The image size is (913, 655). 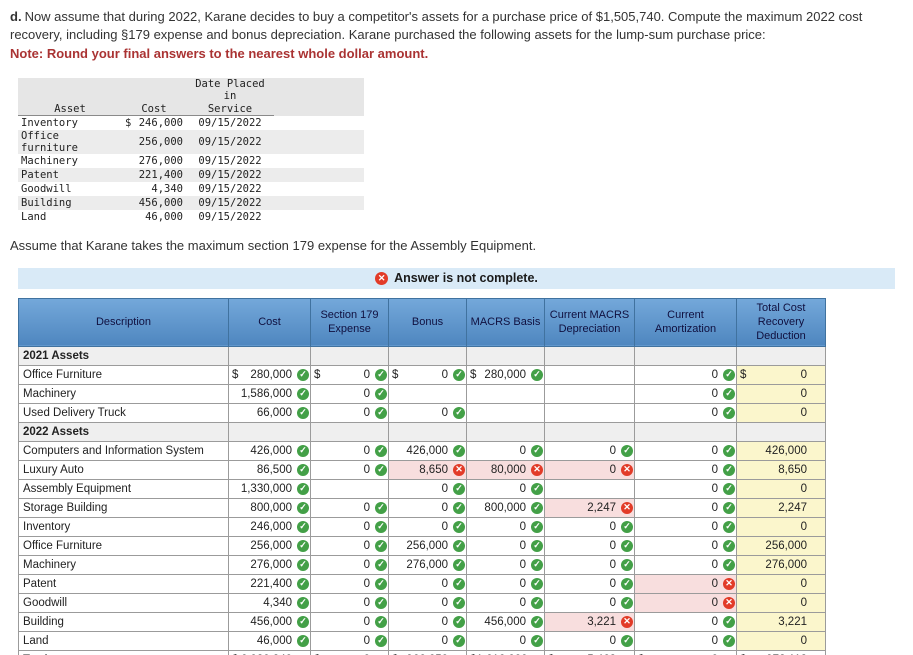 I want to click on entry-cell-cost: 426,000 ✓, so click(x=269, y=450).